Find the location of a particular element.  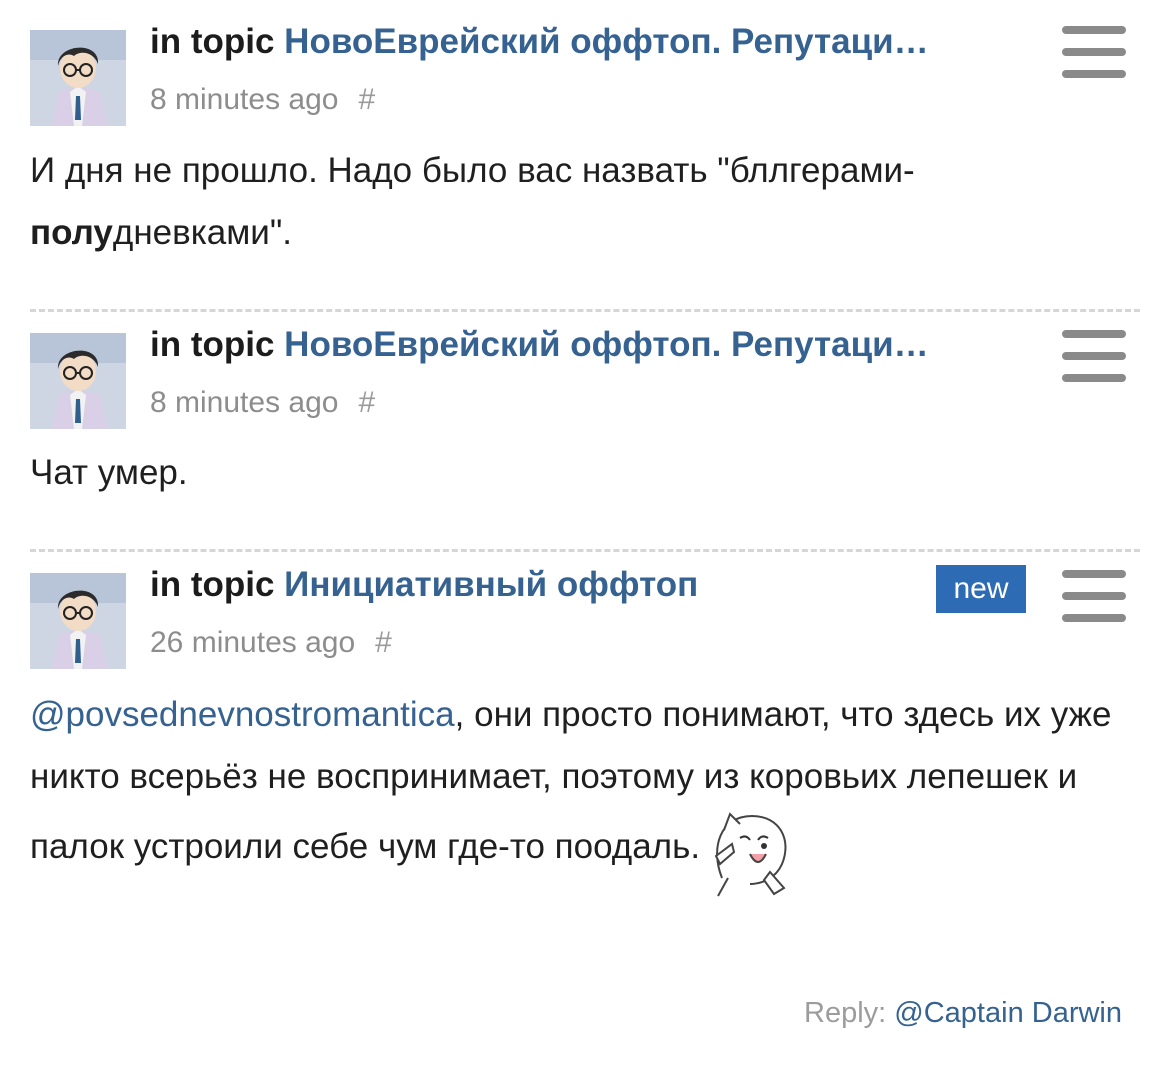

smiling-cat-sticker-icon is located at coordinates (750, 854).